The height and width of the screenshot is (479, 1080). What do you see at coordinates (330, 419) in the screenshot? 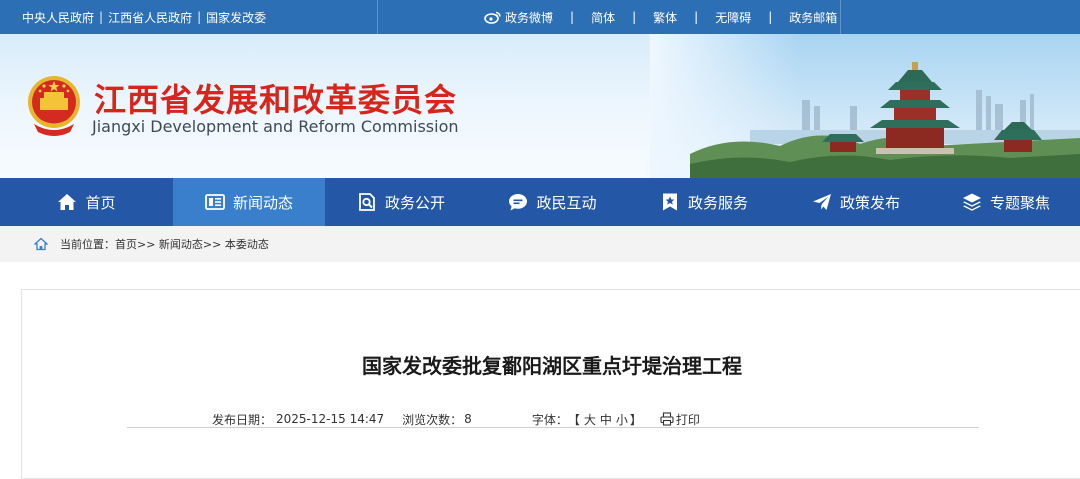
I see `publish-date: 2025-12-15 14:47` at bounding box center [330, 419].